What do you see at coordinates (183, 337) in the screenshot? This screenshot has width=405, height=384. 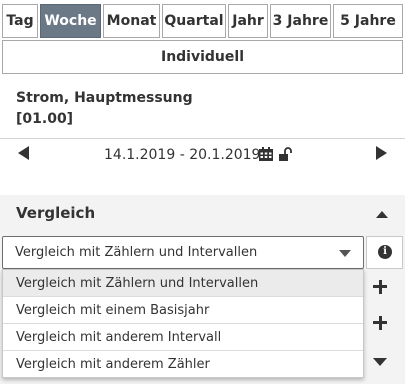 I see `dropdown-option: Vergleich mit anderem Intervall` at bounding box center [183, 337].